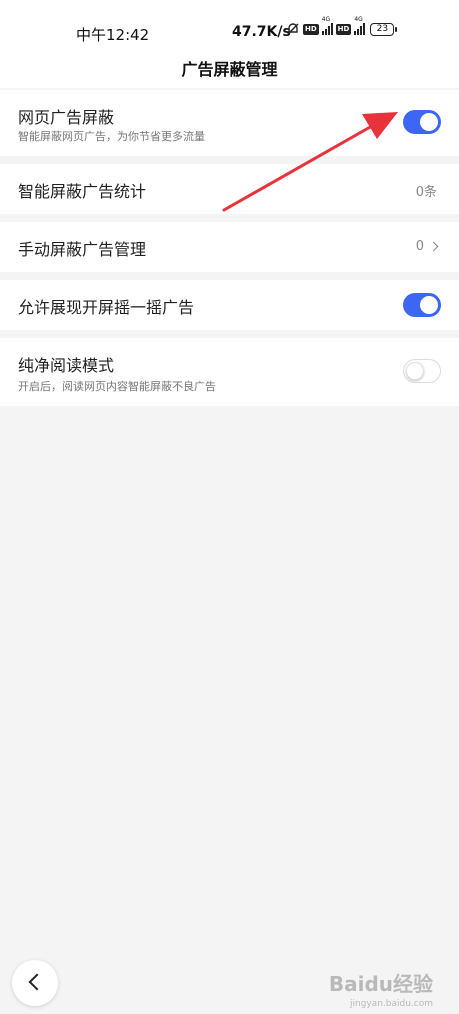 Image resolution: width=459 pixels, height=1014 pixels. I want to click on clean-read-toggle, so click(422, 371).